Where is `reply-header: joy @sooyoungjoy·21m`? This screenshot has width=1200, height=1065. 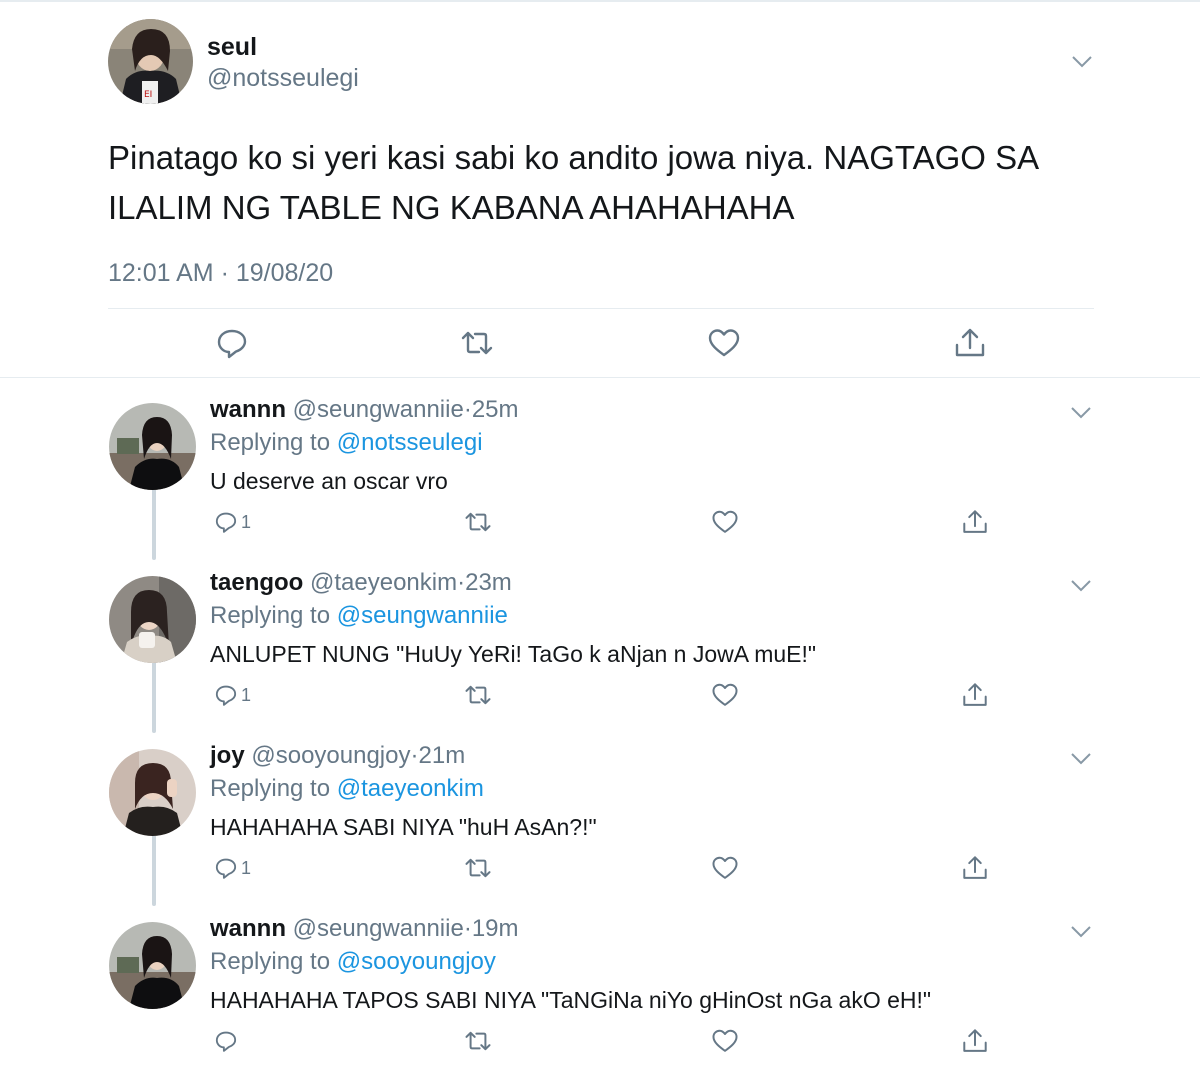
reply-header: joy @sooyoungjoy·21m is located at coordinates (337, 756).